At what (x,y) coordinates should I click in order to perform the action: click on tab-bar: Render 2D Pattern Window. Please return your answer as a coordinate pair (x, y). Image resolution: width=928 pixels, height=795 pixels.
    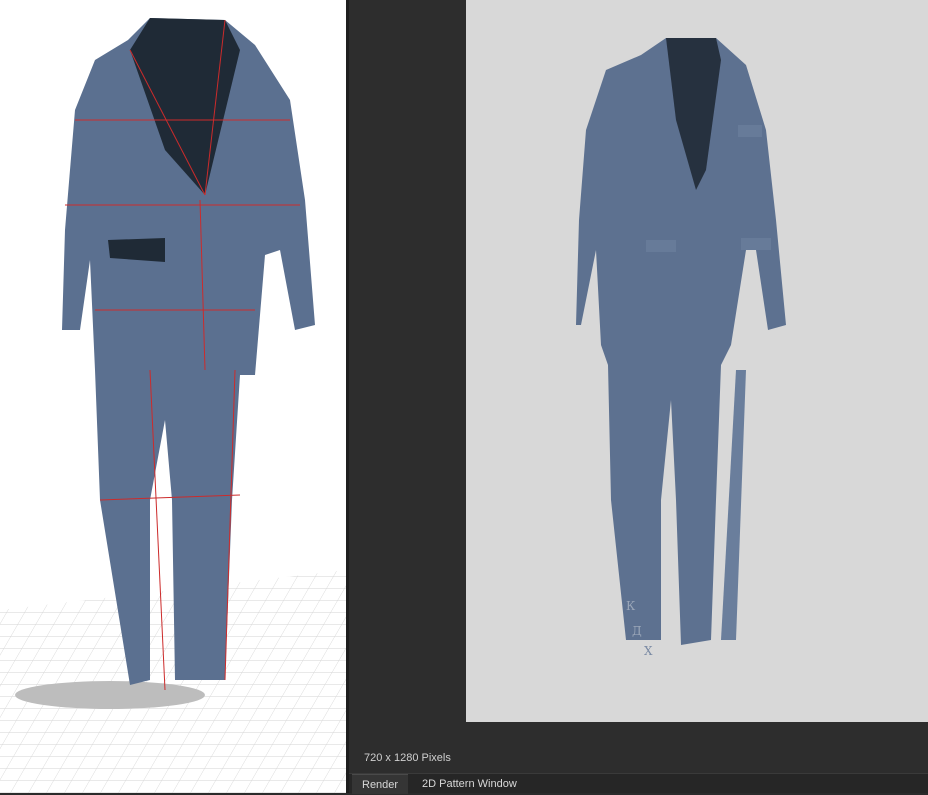
    Looking at the image, I should click on (638, 783).